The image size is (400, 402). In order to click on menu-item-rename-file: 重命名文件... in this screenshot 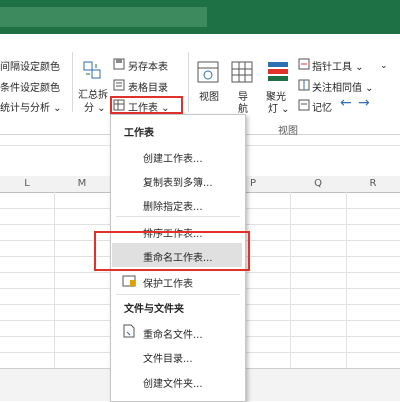, I will do `click(173, 333)`.